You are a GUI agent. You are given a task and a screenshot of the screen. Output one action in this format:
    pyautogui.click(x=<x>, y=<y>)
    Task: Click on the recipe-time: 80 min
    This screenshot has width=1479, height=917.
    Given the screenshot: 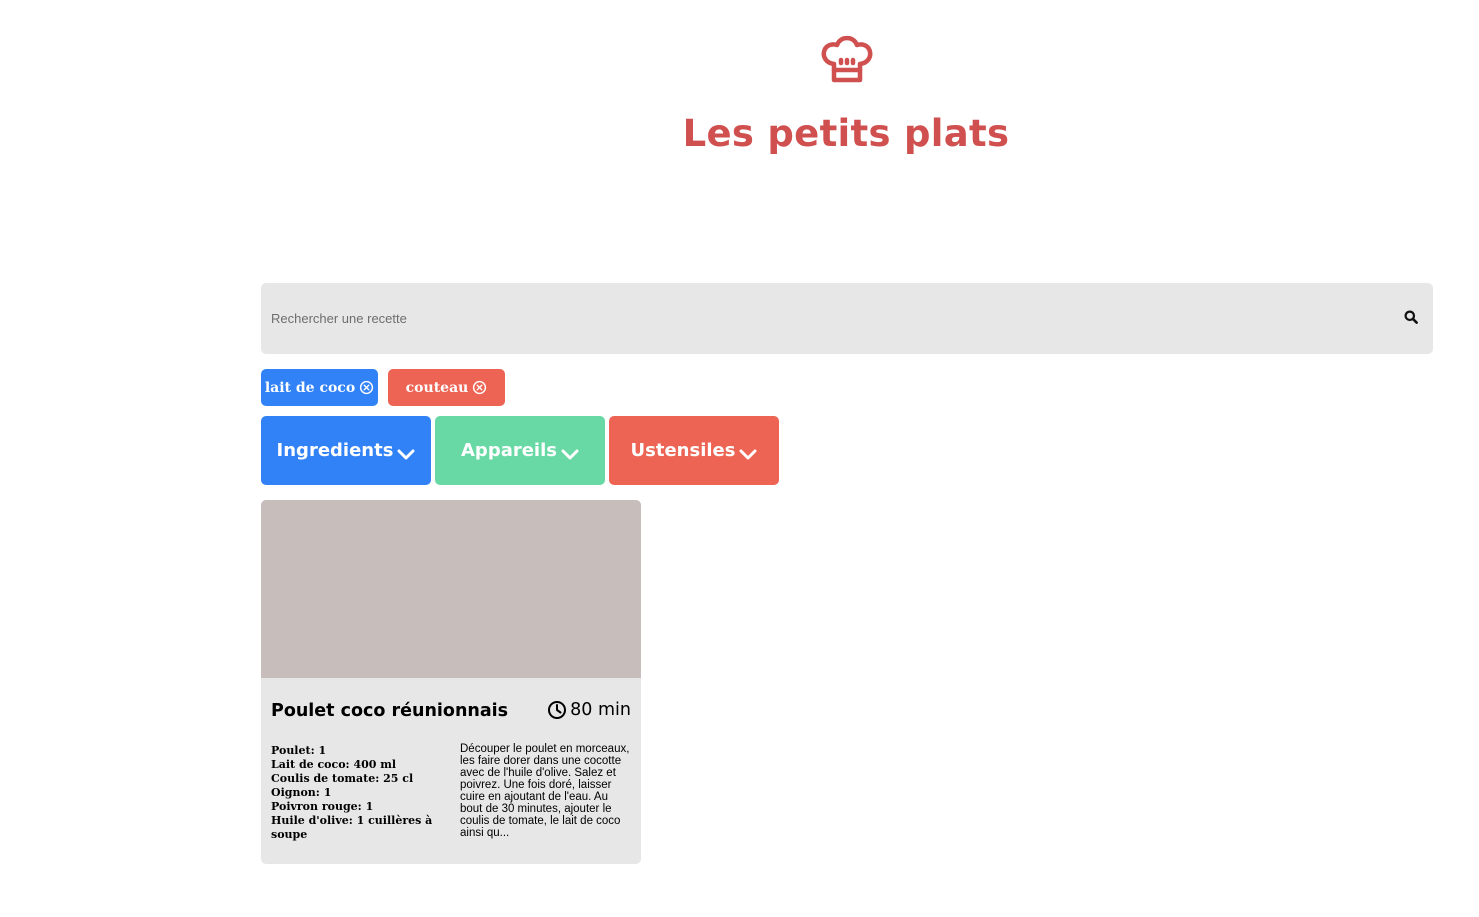 What is the action you would take?
    pyautogui.click(x=589, y=710)
    